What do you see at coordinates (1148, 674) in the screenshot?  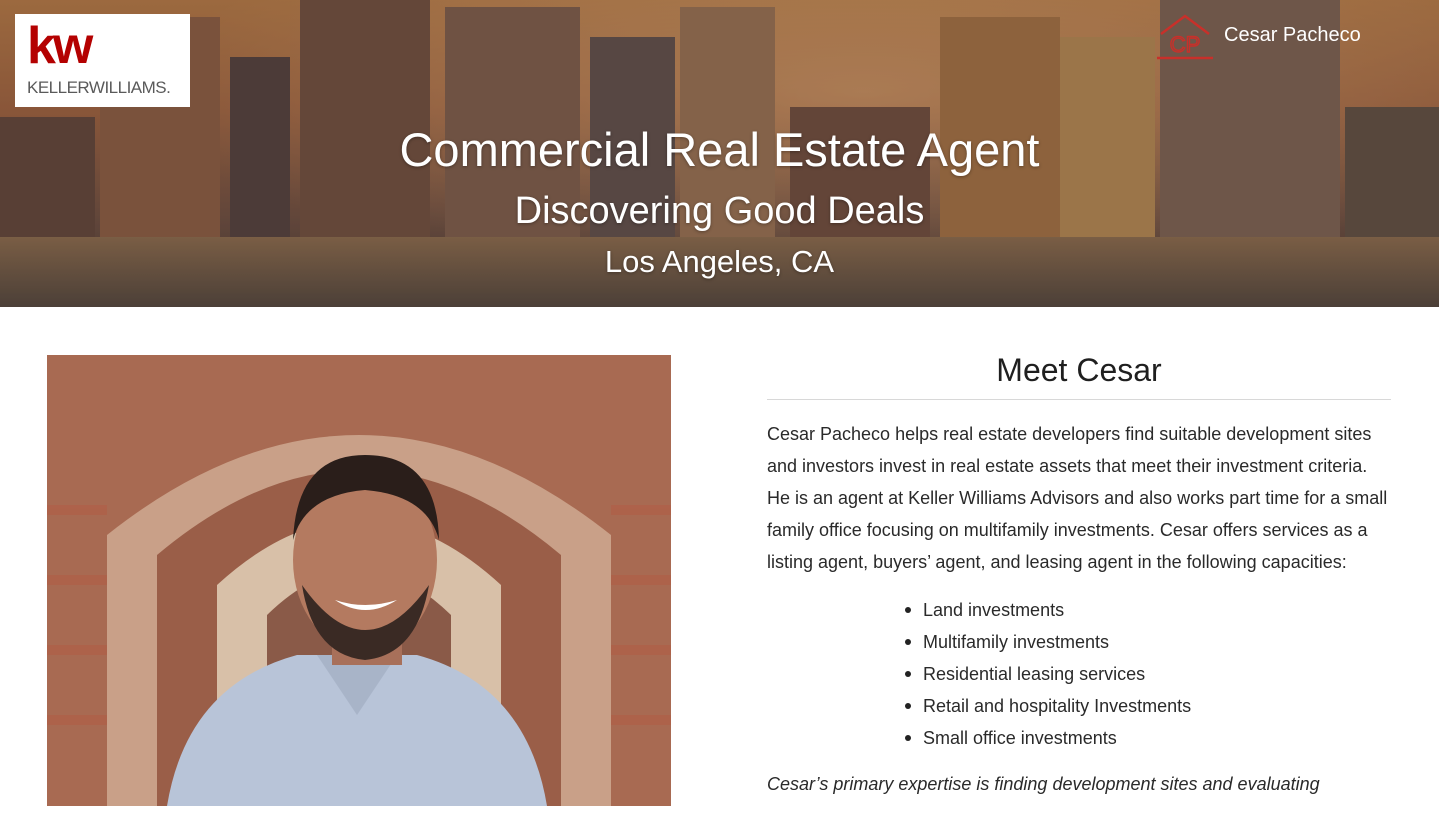 I see `list-item: Residential leasing services` at bounding box center [1148, 674].